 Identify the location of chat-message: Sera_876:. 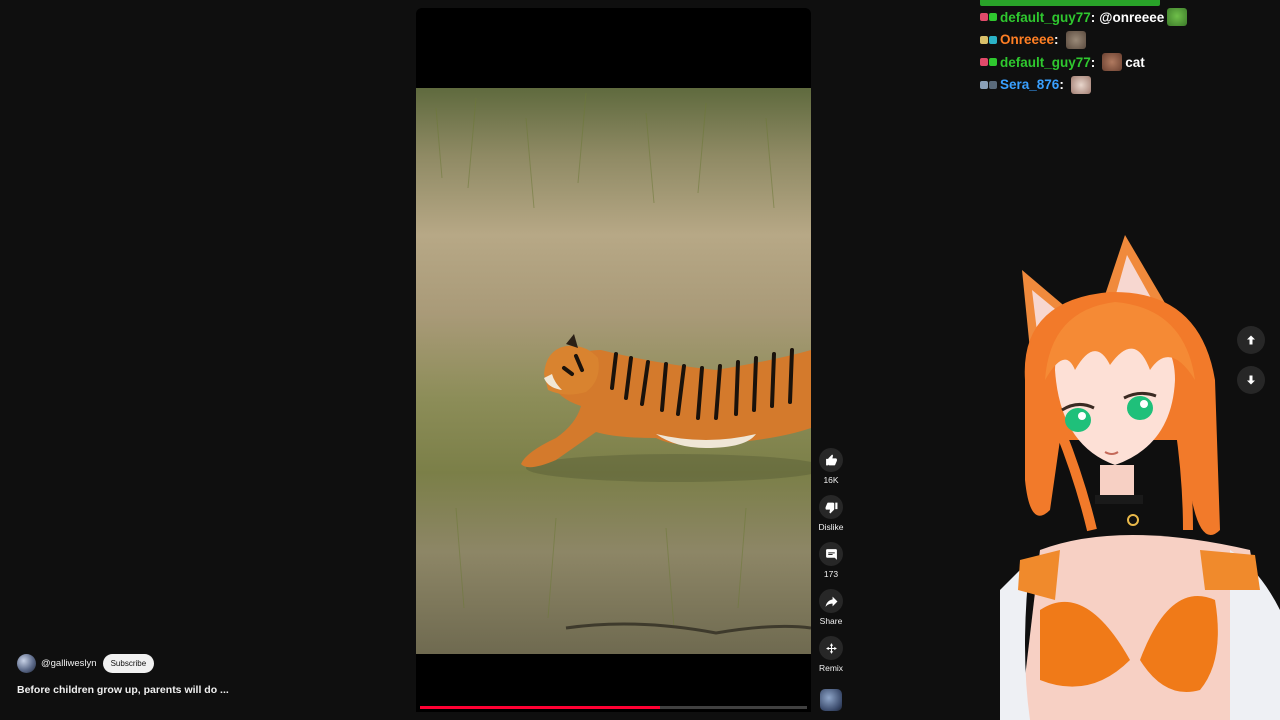
(1105, 85).